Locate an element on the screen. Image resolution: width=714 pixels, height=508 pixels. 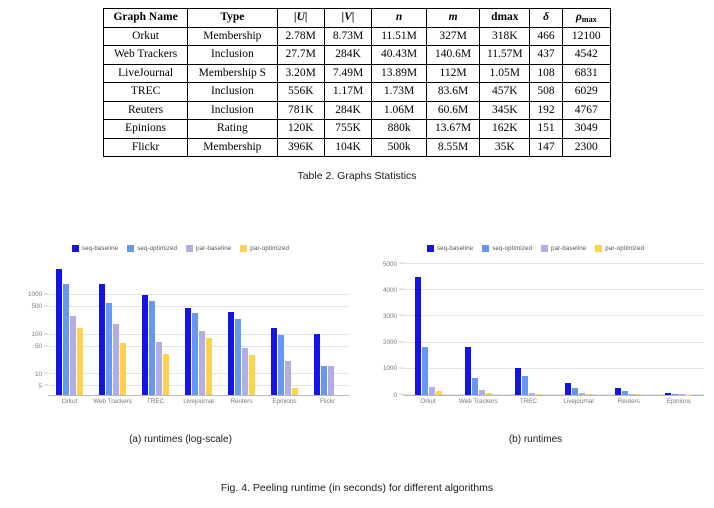
y-axis-tick-label: 0 is located at coordinates (395, 395).